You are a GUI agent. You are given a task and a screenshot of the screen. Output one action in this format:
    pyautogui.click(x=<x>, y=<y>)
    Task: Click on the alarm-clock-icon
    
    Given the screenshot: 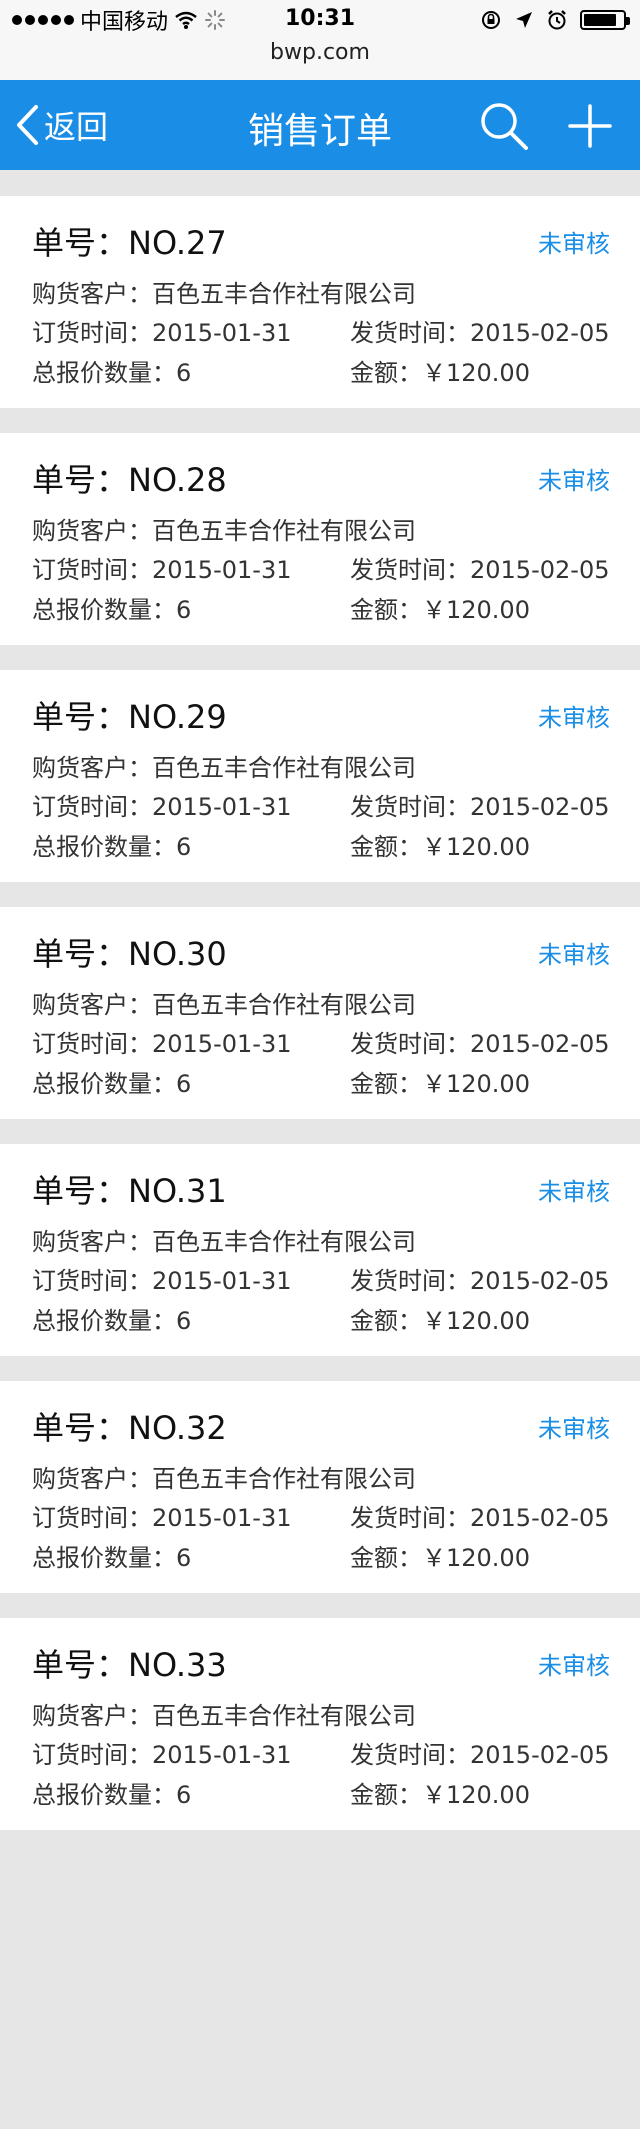 What is the action you would take?
    pyautogui.click(x=557, y=20)
    